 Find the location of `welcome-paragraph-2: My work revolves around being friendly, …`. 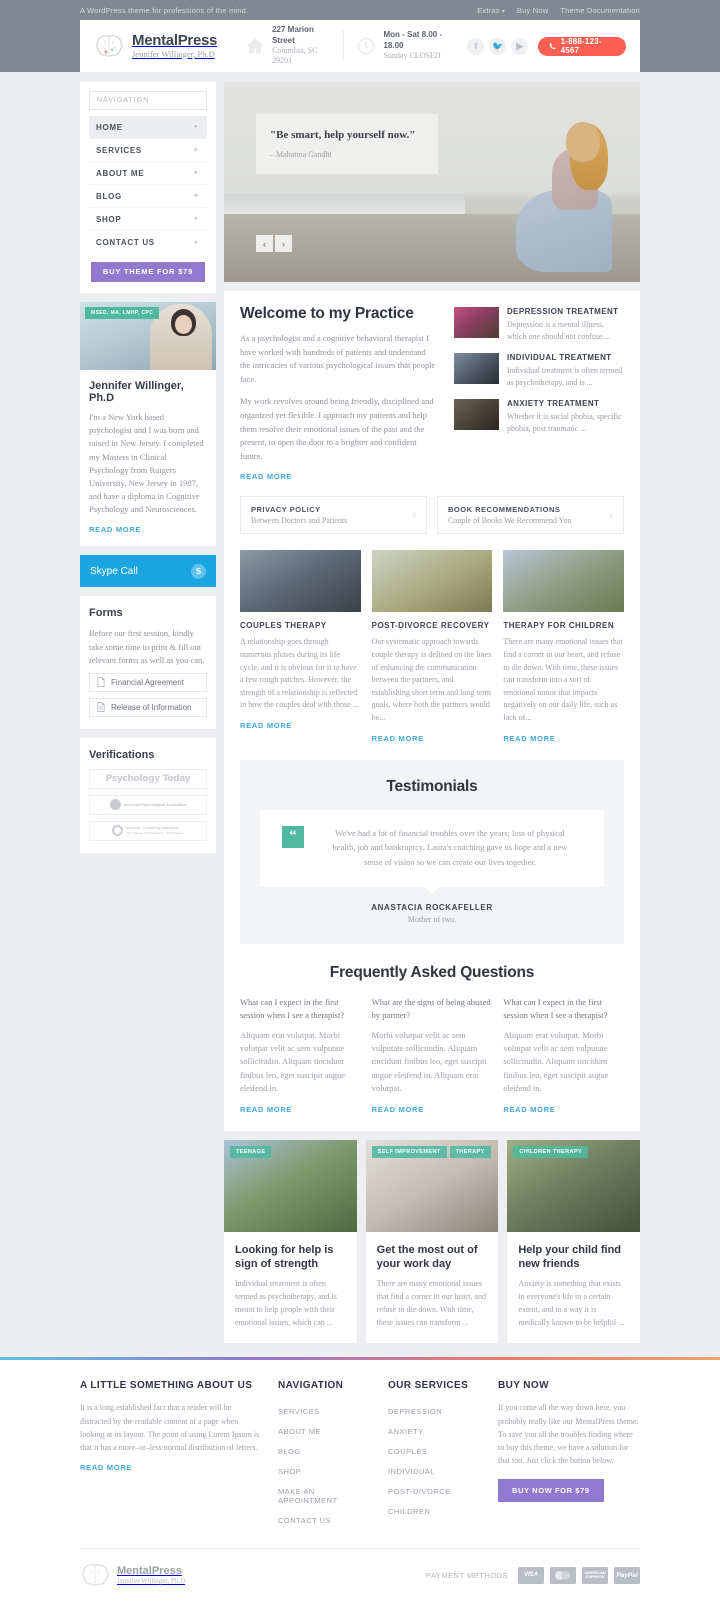

welcome-paragraph-2: My work revolves around being friendly, … is located at coordinates (337, 428).